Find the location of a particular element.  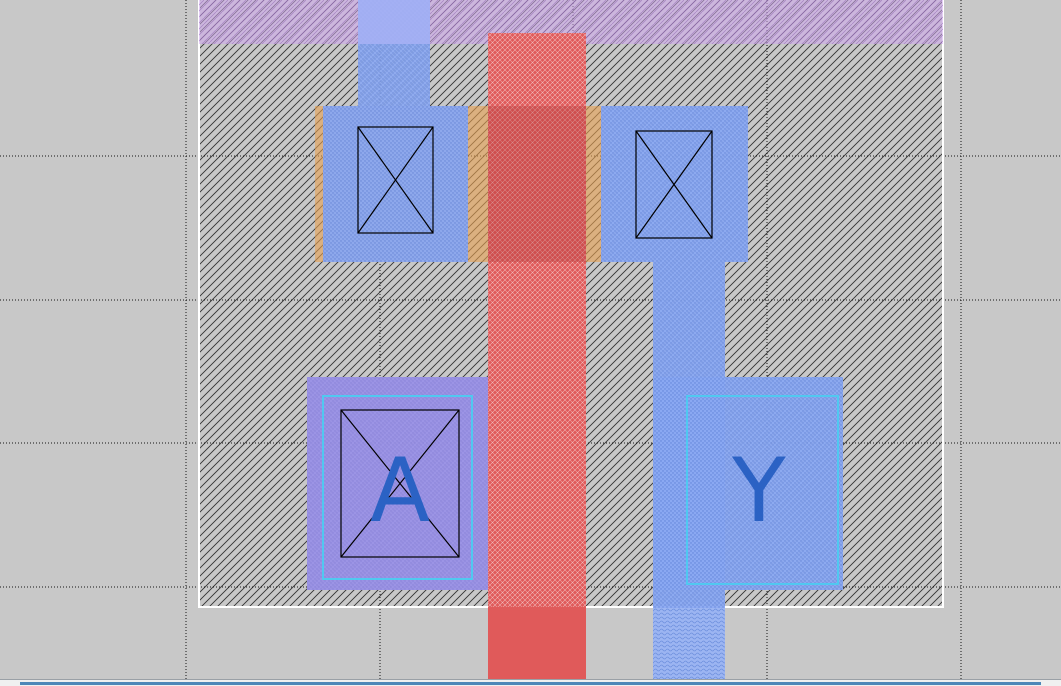

pin-label-y: Y is located at coordinates (759, 490).